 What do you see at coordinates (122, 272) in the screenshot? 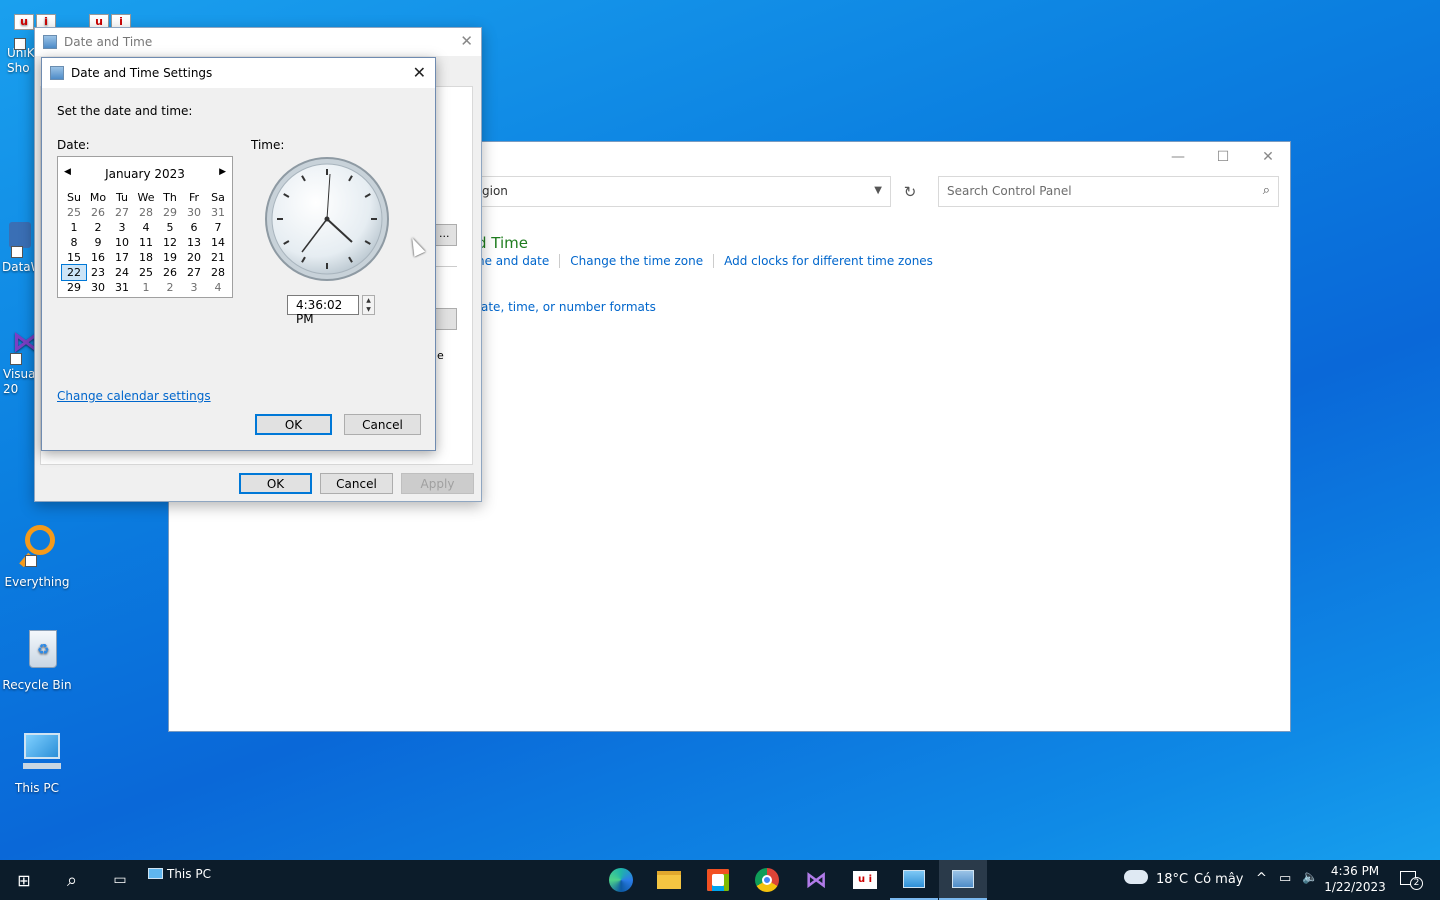
I see `calendar-day: 24` at bounding box center [122, 272].